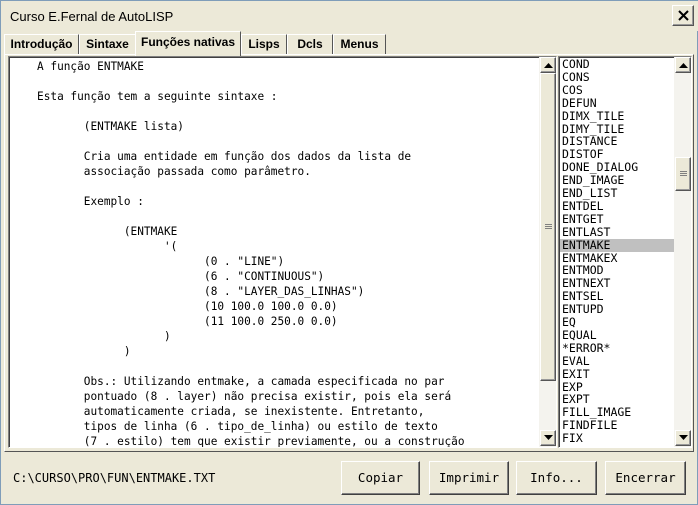 This screenshot has height=505, width=698. I want to click on list-scroll-down-button, so click(683, 438).